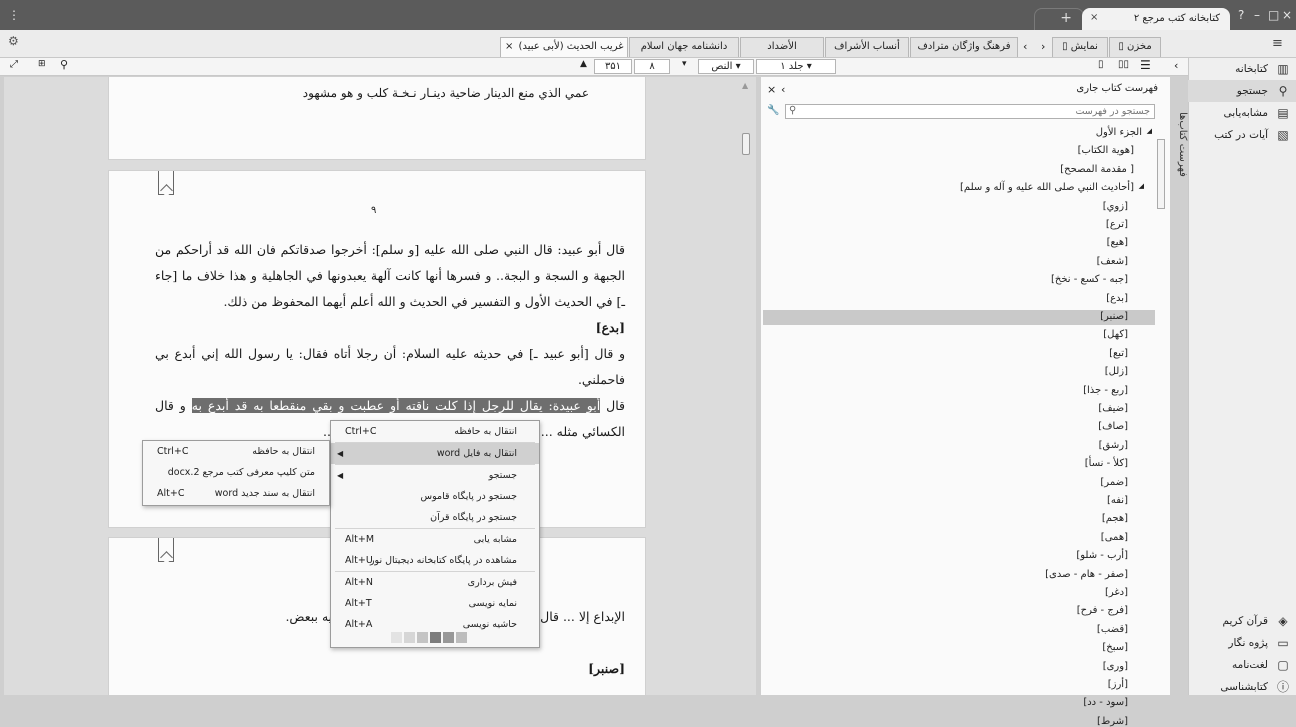  What do you see at coordinates (1086, 574) in the screenshot?
I see `toc-item: [صفر - هام - صدى]` at bounding box center [1086, 574].